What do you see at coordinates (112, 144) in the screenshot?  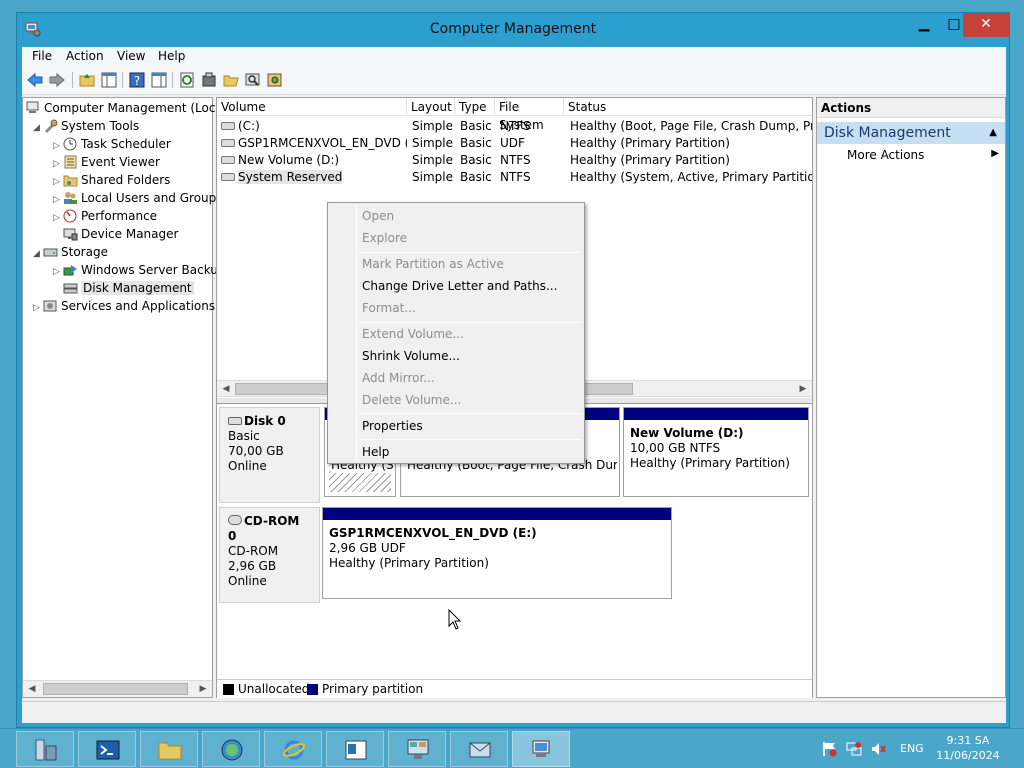 I see `tree-task-scheduler: ▷ Task Scheduler` at bounding box center [112, 144].